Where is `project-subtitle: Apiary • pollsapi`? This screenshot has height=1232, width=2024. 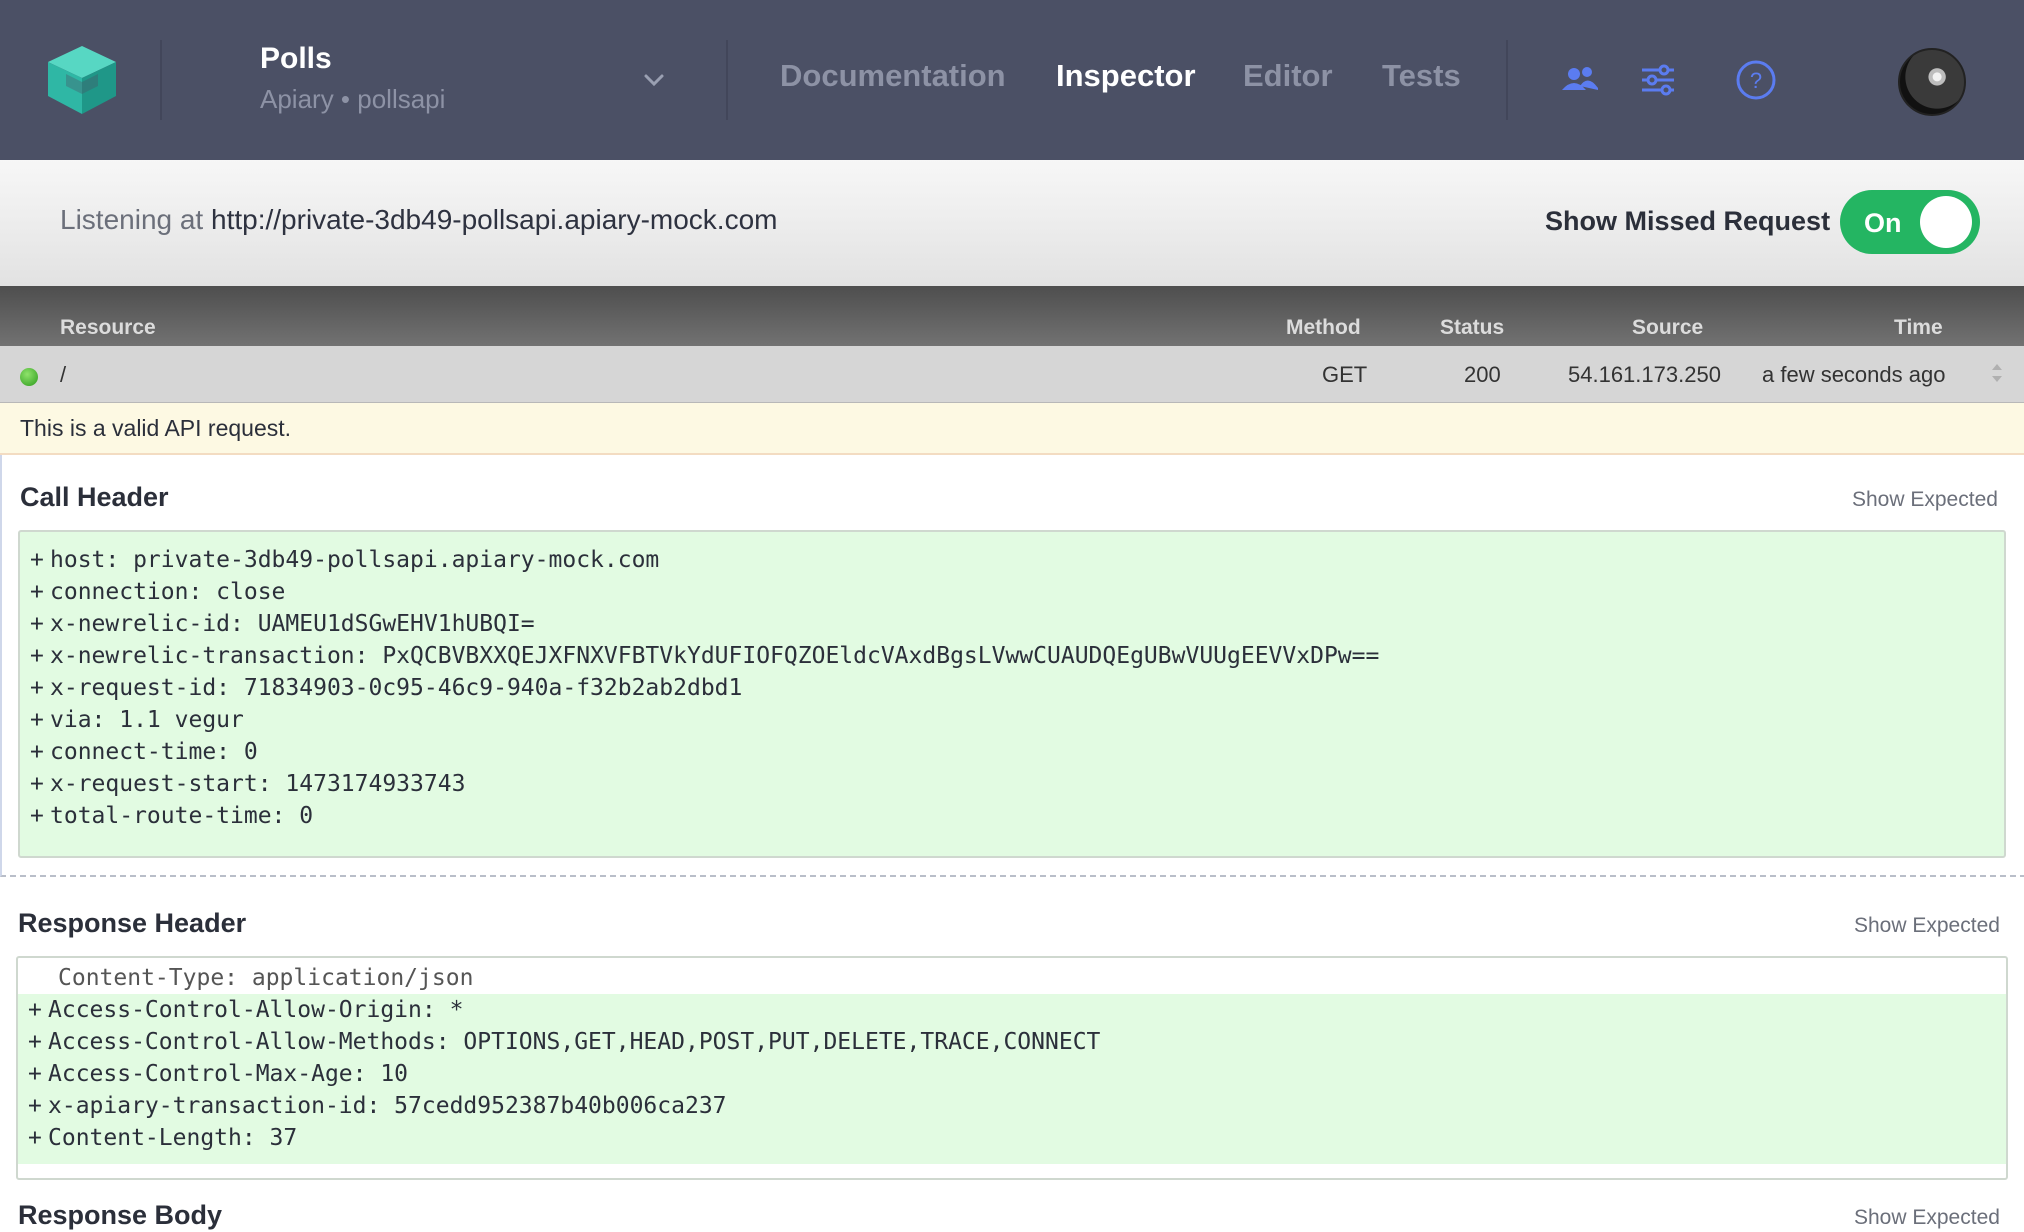
project-subtitle: Apiary • pollsapi is located at coordinates (353, 99).